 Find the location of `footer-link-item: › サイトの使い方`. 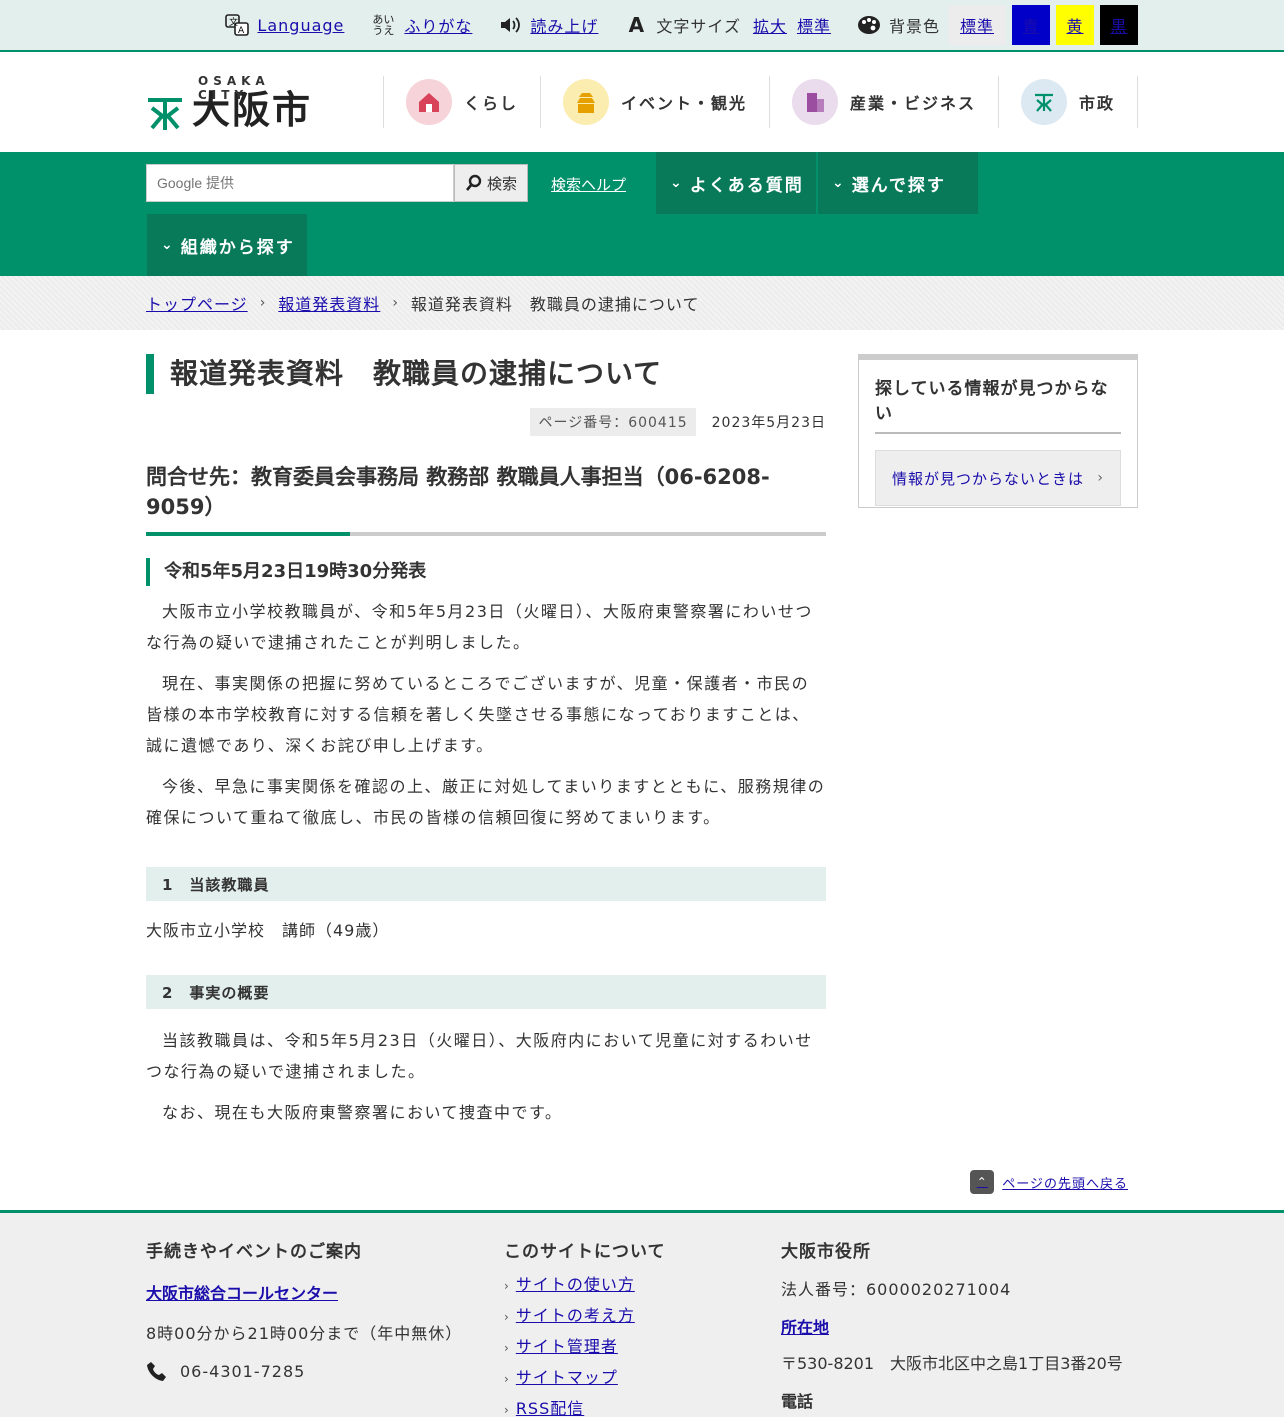

footer-link-item: › サイトの使い方 is located at coordinates (629, 1285).